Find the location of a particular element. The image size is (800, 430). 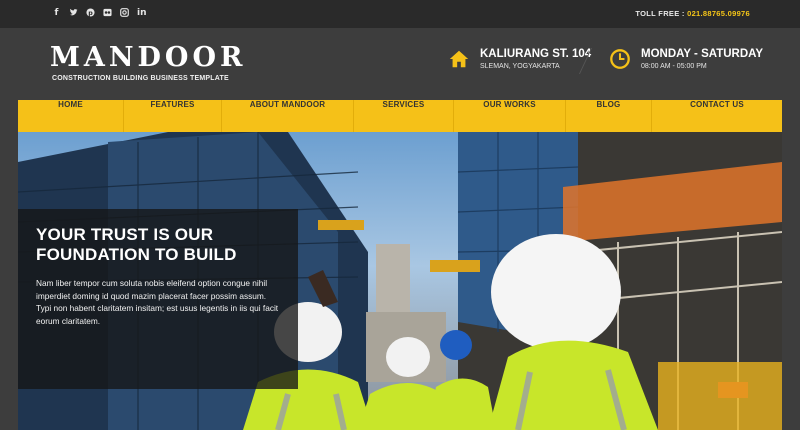

toll-free-label: TOLL FREE : is located at coordinates (660, 13).